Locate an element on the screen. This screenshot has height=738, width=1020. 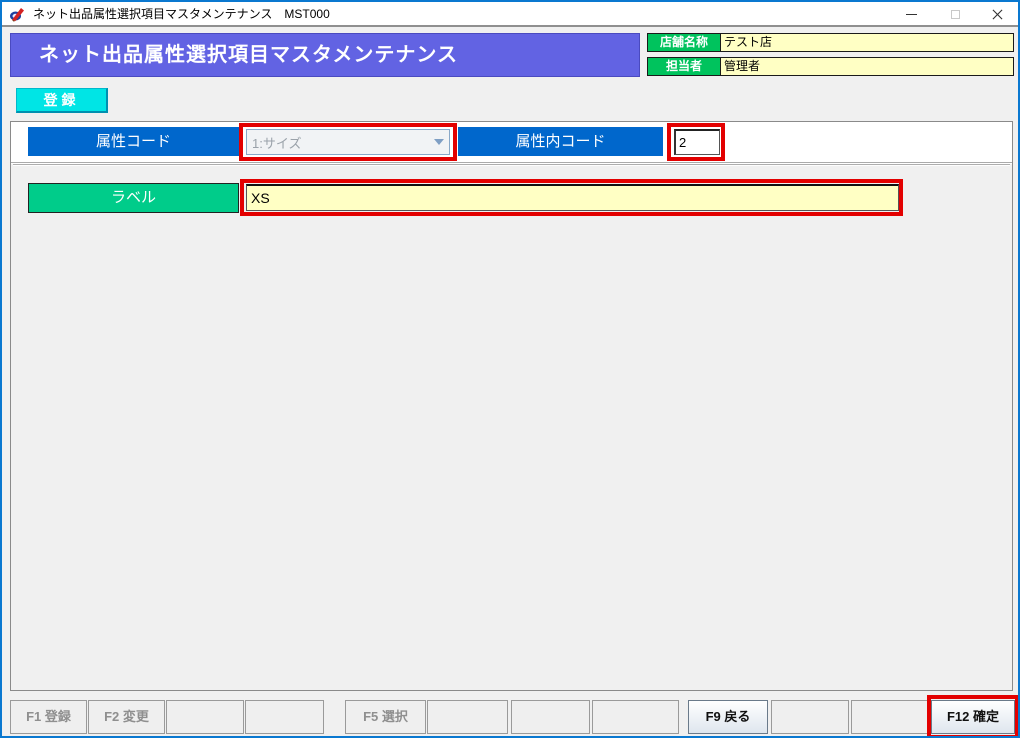
f3-blank-button is located at coordinates (205, 717).